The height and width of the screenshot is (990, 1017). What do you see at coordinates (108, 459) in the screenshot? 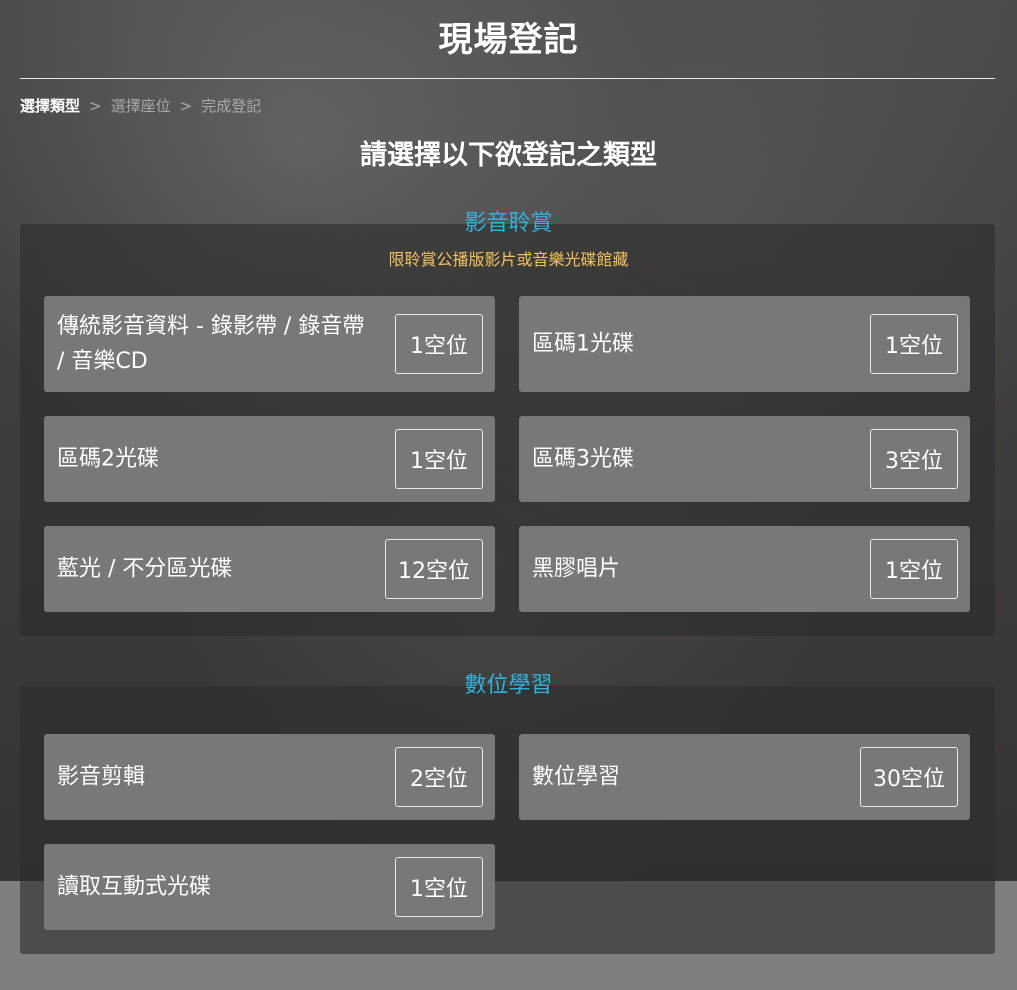
I see `type-card-label: 區碼2光碟` at bounding box center [108, 459].